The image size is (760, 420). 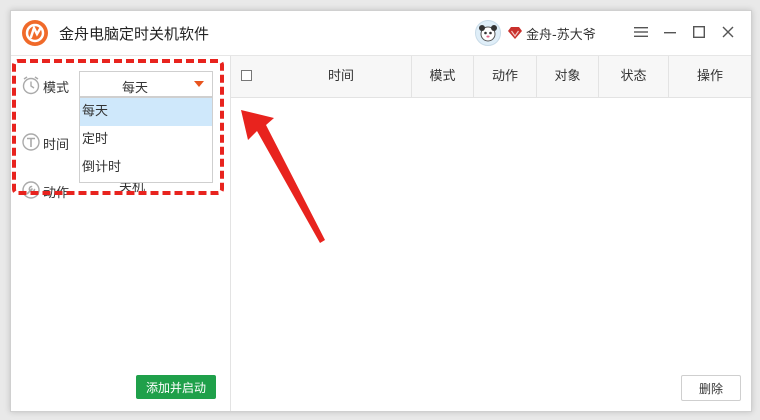 What do you see at coordinates (711, 388) in the screenshot?
I see `delete-button: 删除` at bounding box center [711, 388].